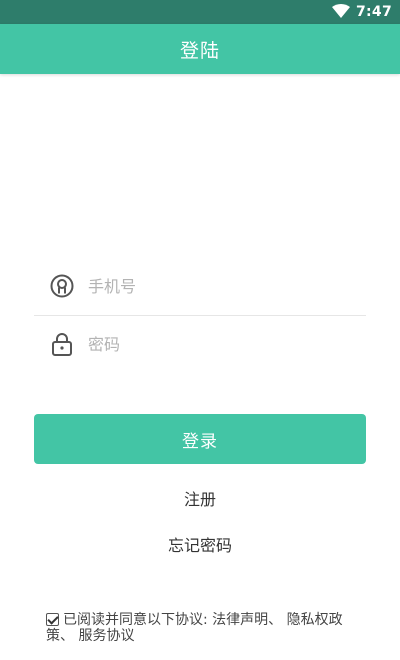 This screenshot has height=660, width=400. What do you see at coordinates (135, 620) in the screenshot?
I see `agreement-prefix: 已阅读并同意以下协议:` at bounding box center [135, 620].